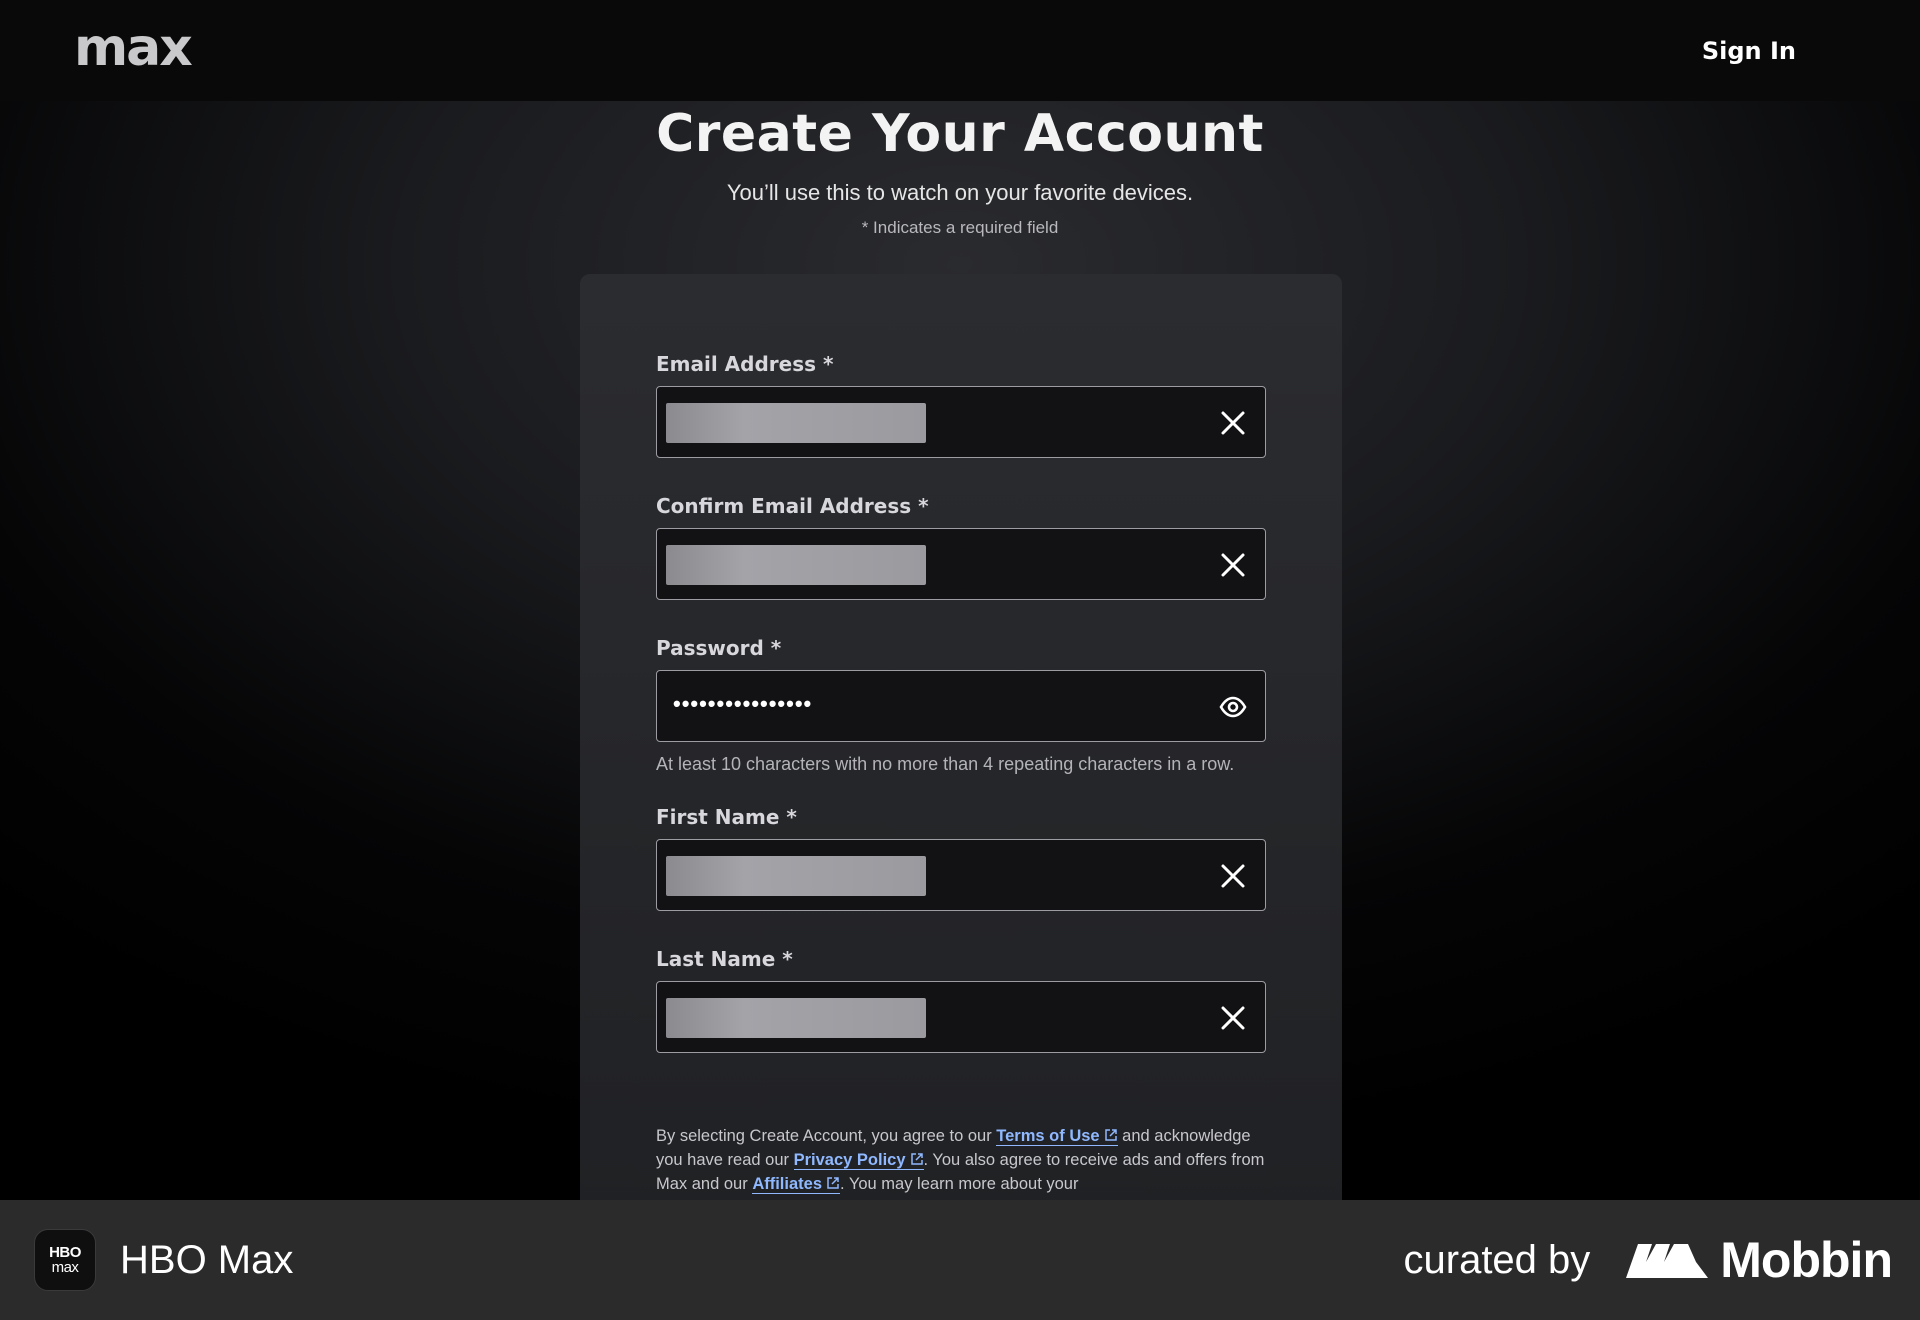 This screenshot has width=1920, height=1320. I want to click on last-name-input, so click(961, 1017).